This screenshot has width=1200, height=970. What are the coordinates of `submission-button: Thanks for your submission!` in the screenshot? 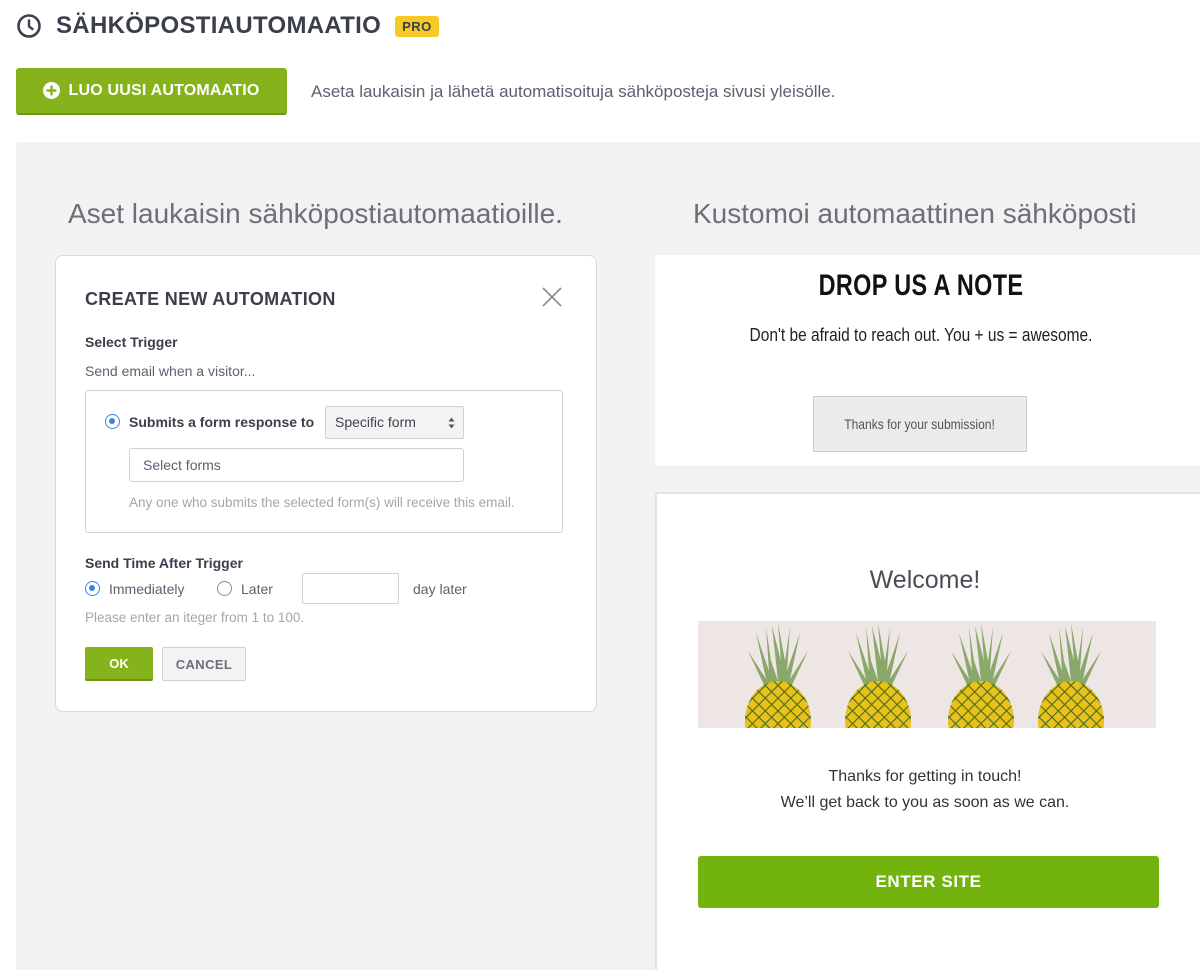 It's located at (920, 424).